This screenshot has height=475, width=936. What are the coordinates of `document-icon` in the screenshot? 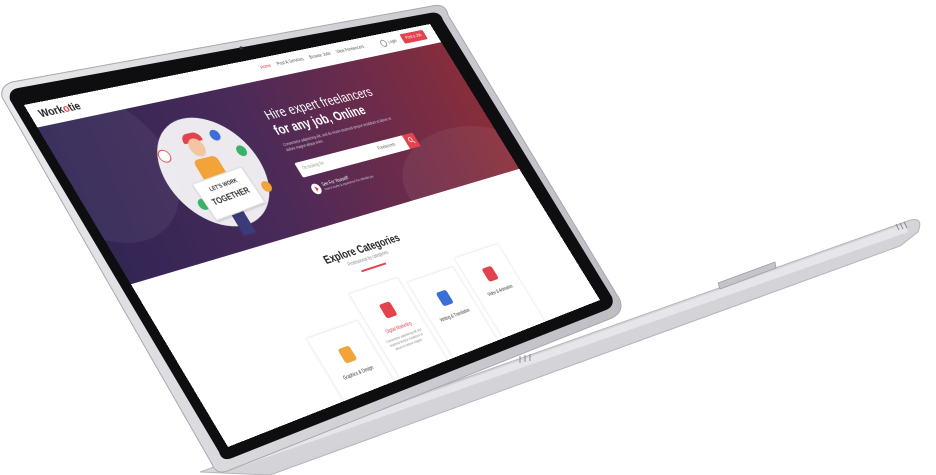 It's located at (444, 298).